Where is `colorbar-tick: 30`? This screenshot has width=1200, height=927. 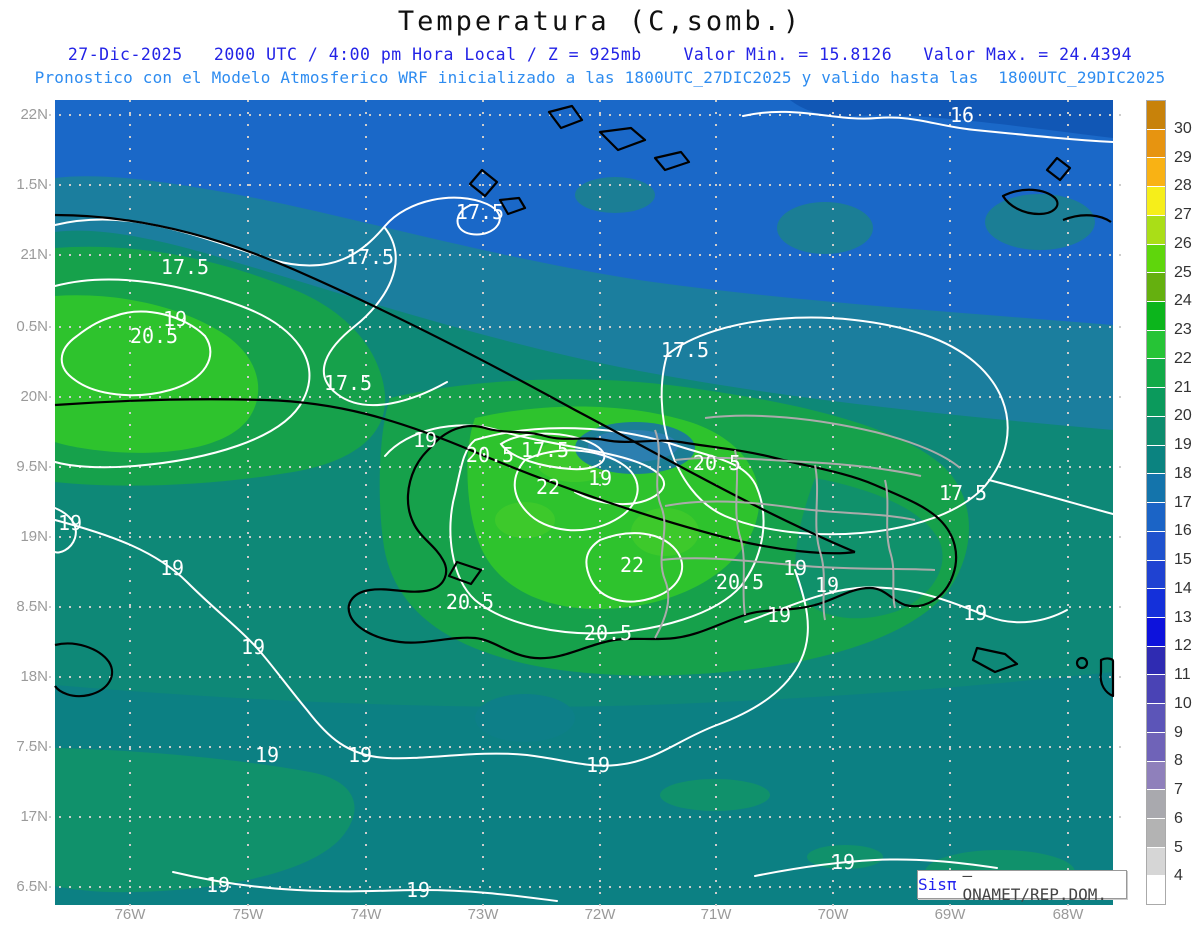 colorbar-tick: 30 is located at coordinates (1183, 128).